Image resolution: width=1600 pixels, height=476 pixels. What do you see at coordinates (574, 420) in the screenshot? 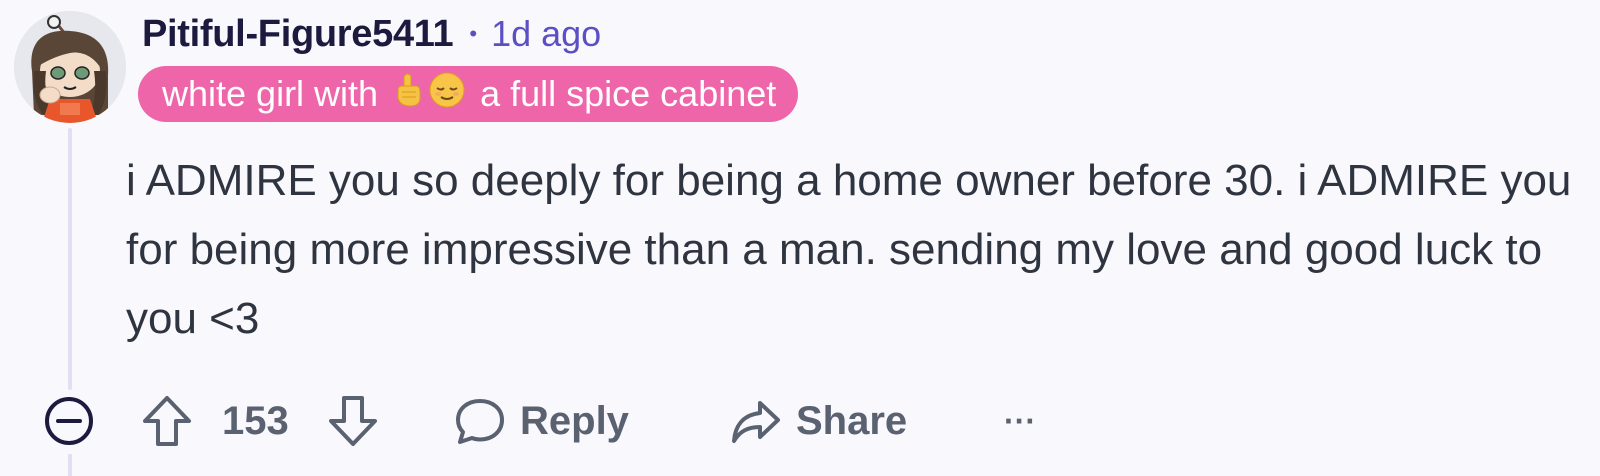
I see `reply-label: Reply` at bounding box center [574, 420].